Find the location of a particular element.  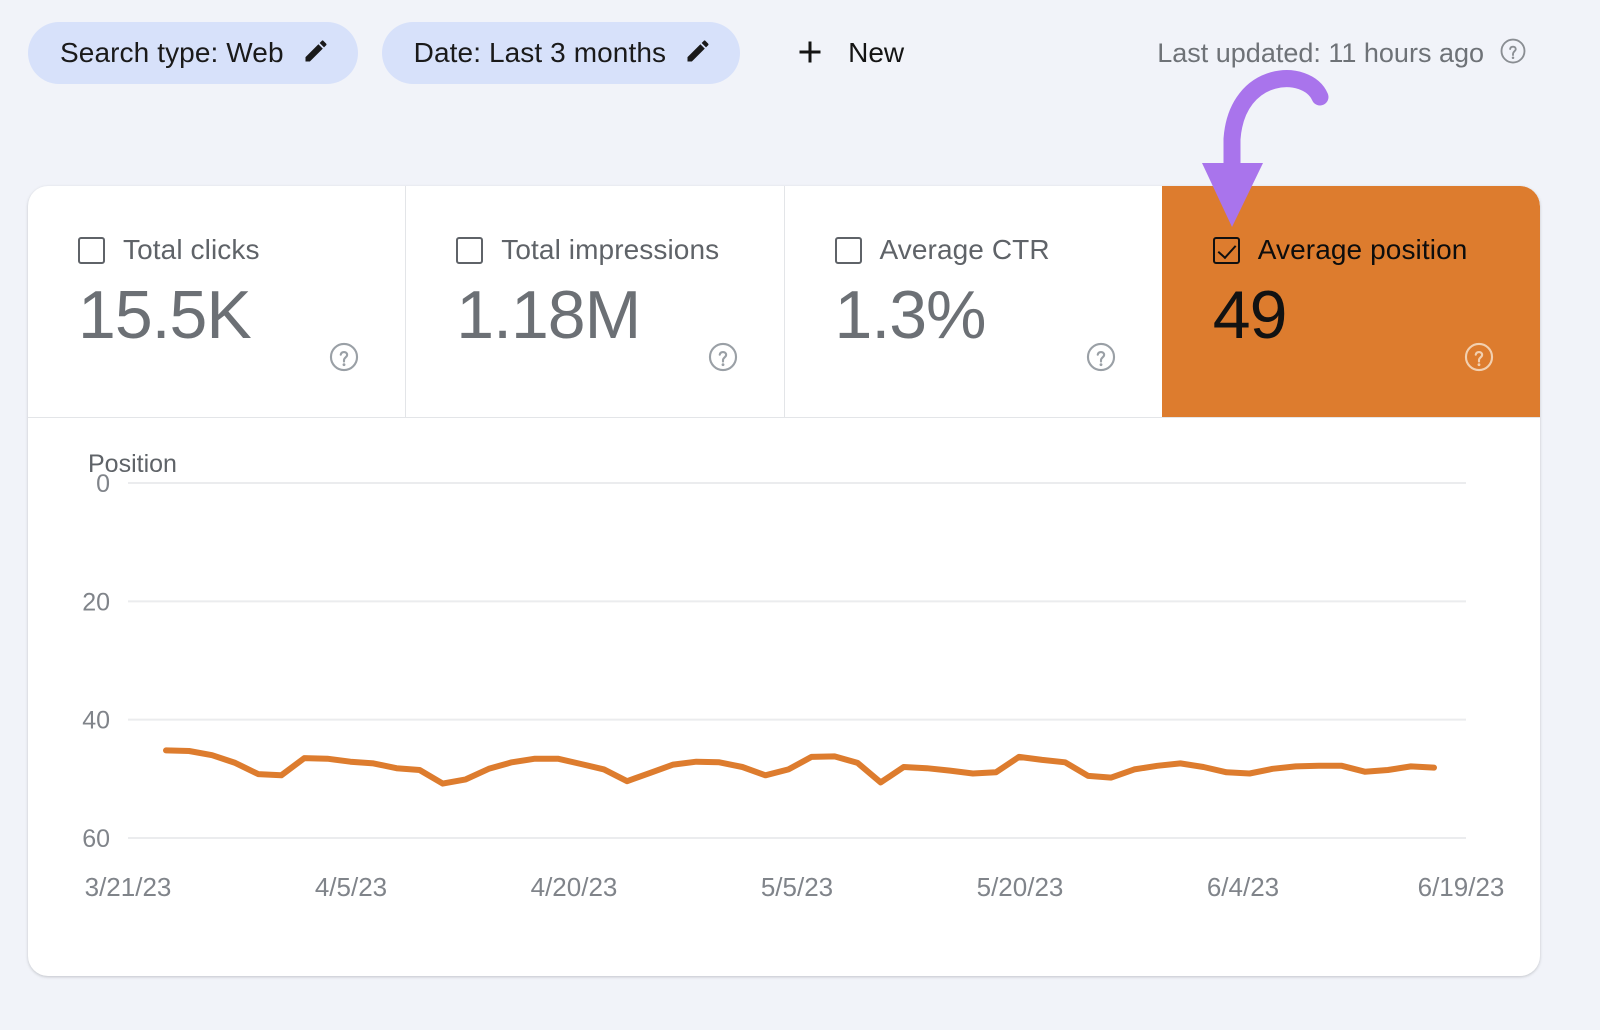

last-updated-group: Last updated: 11 hours ago is located at coordinates (1342, 53).